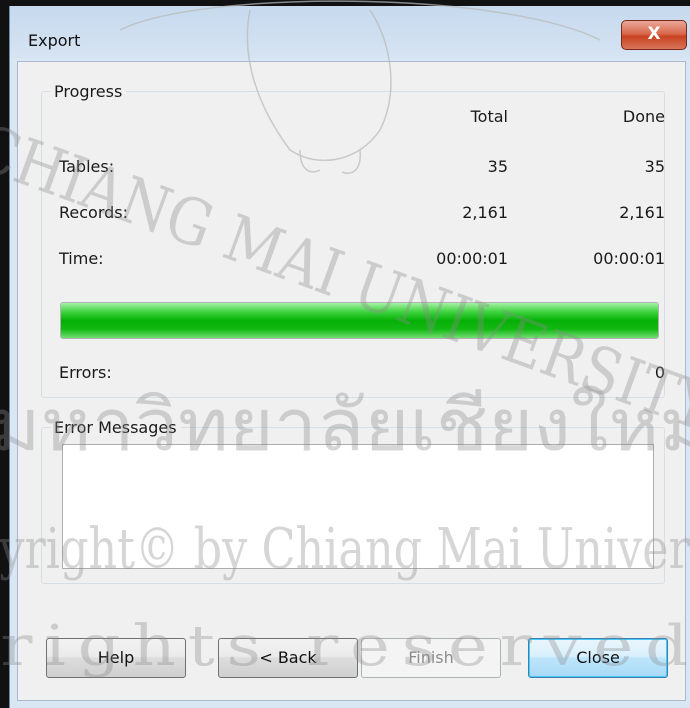  Describe the element at coordinates (54, 40) in the screenshot. I see `window-title: Export` at that location.